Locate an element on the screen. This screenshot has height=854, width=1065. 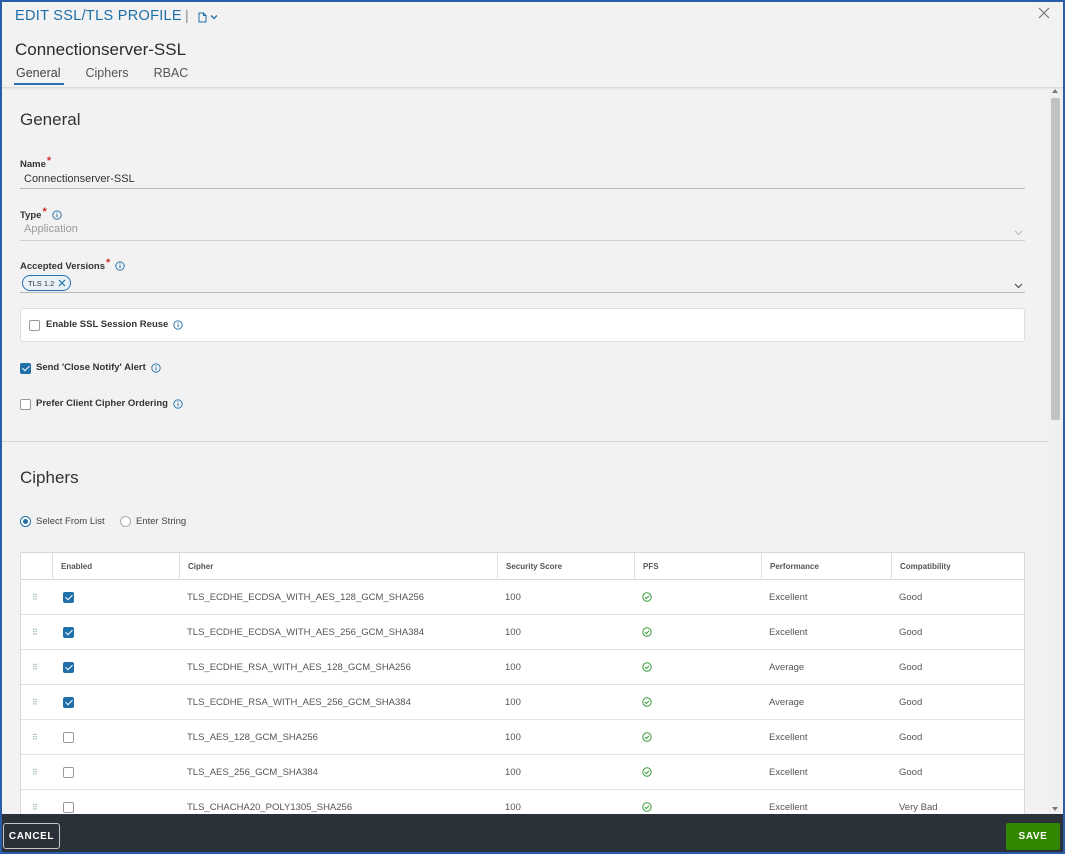
send-close-notify-checkbox is located at coordinates (25, 368).